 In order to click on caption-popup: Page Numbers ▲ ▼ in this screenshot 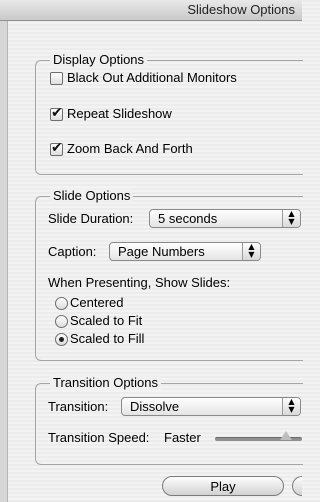, I will do `click(185, 251)`.